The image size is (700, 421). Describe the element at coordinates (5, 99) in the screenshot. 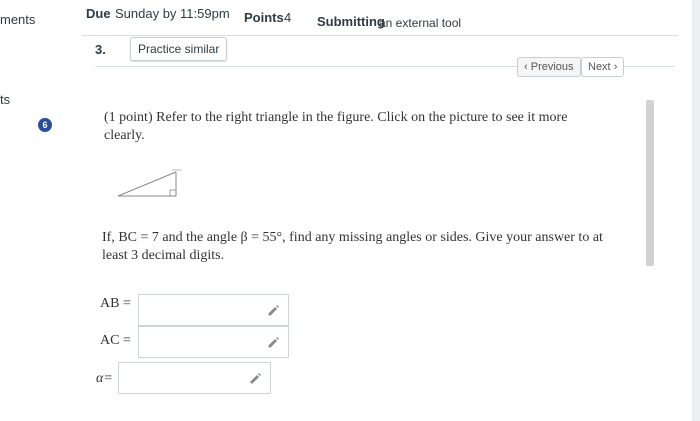

I see `sidebar-fragment-mid: ts` at that location.